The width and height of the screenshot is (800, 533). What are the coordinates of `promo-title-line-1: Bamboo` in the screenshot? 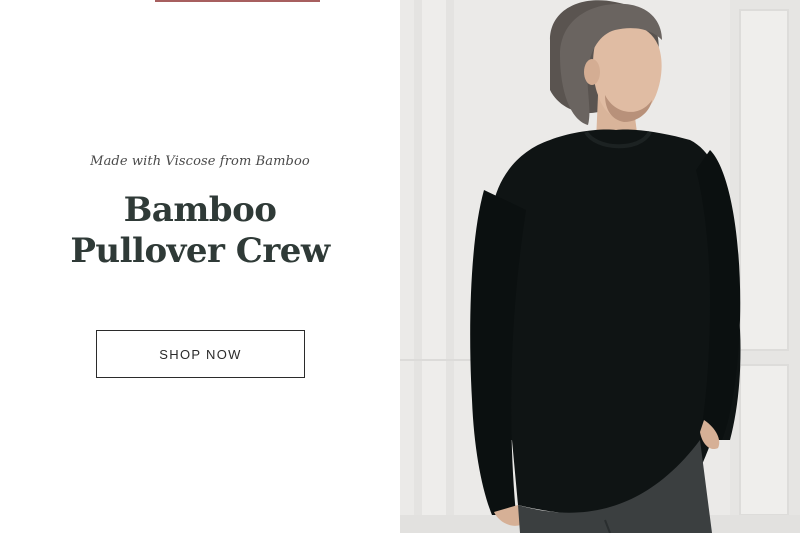 It's located at (200, 210).